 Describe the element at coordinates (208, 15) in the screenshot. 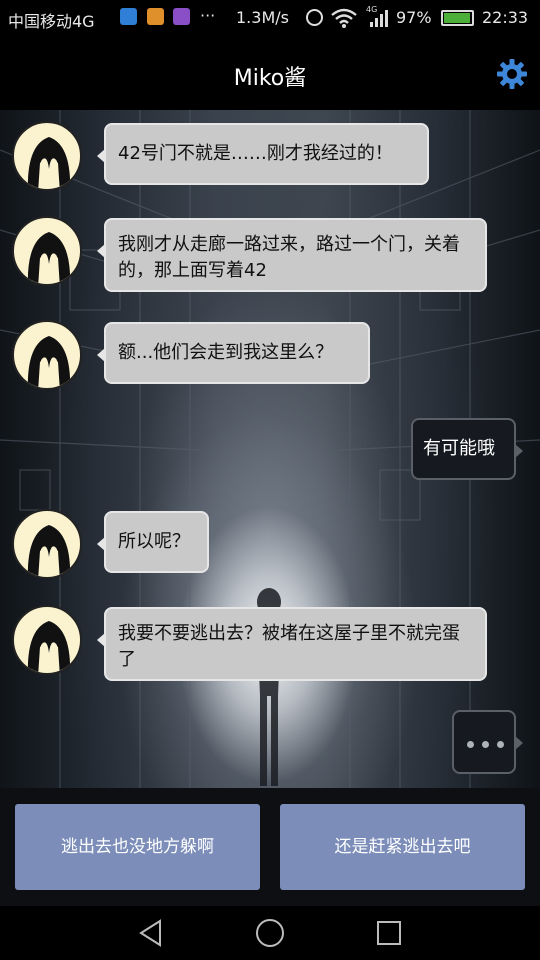

I see `more-notifications-indicator: ···` at that location.